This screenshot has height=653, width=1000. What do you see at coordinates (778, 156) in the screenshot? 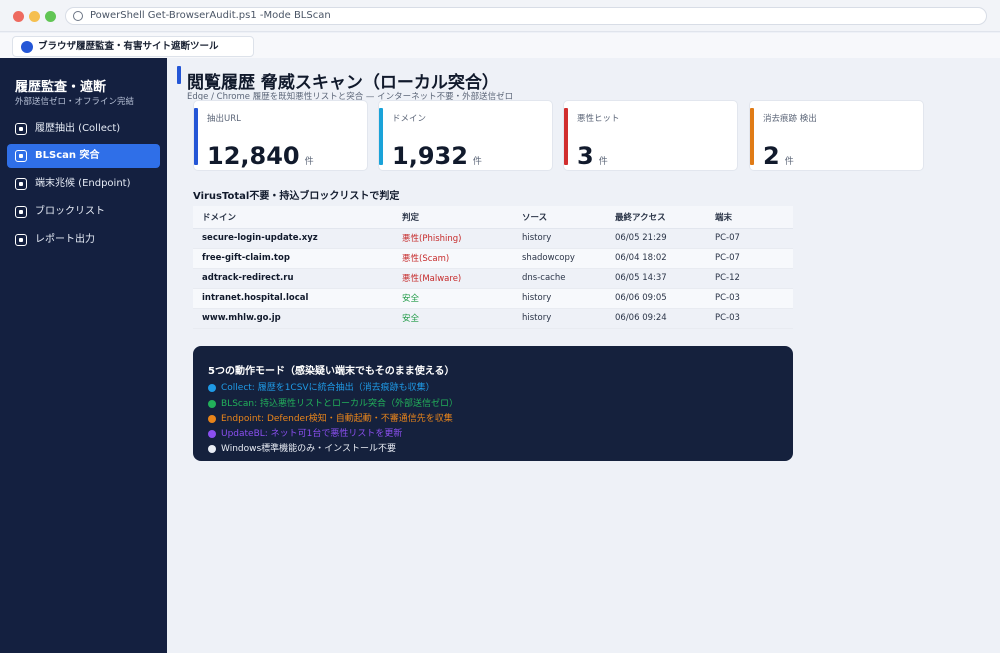
I see `stat-value: 2件` at bounding box center [778, 156].